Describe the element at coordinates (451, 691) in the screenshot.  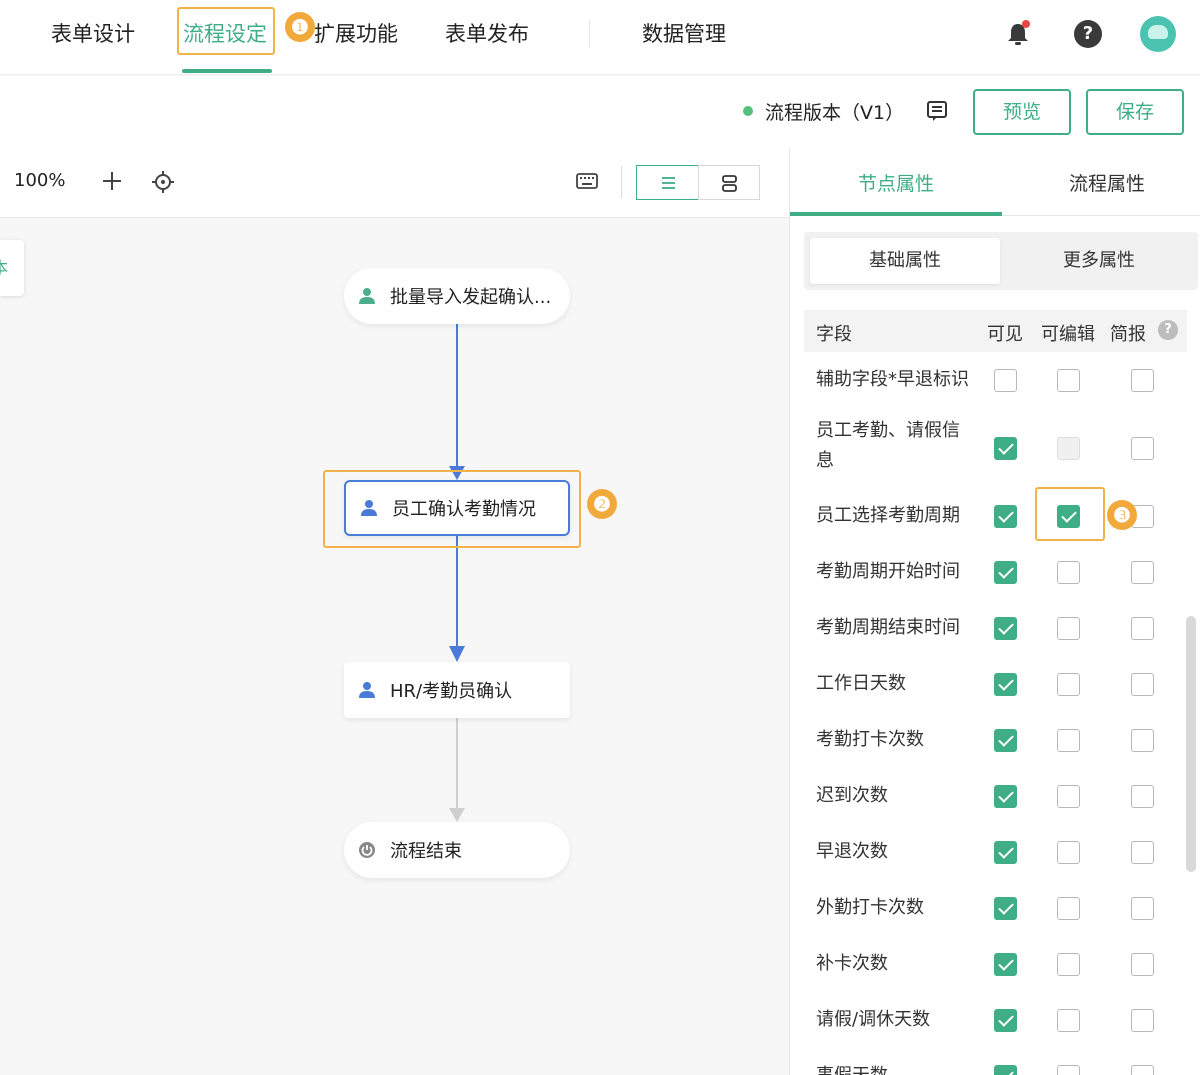
I see `node-label: HR/考勤员确认` at that location.